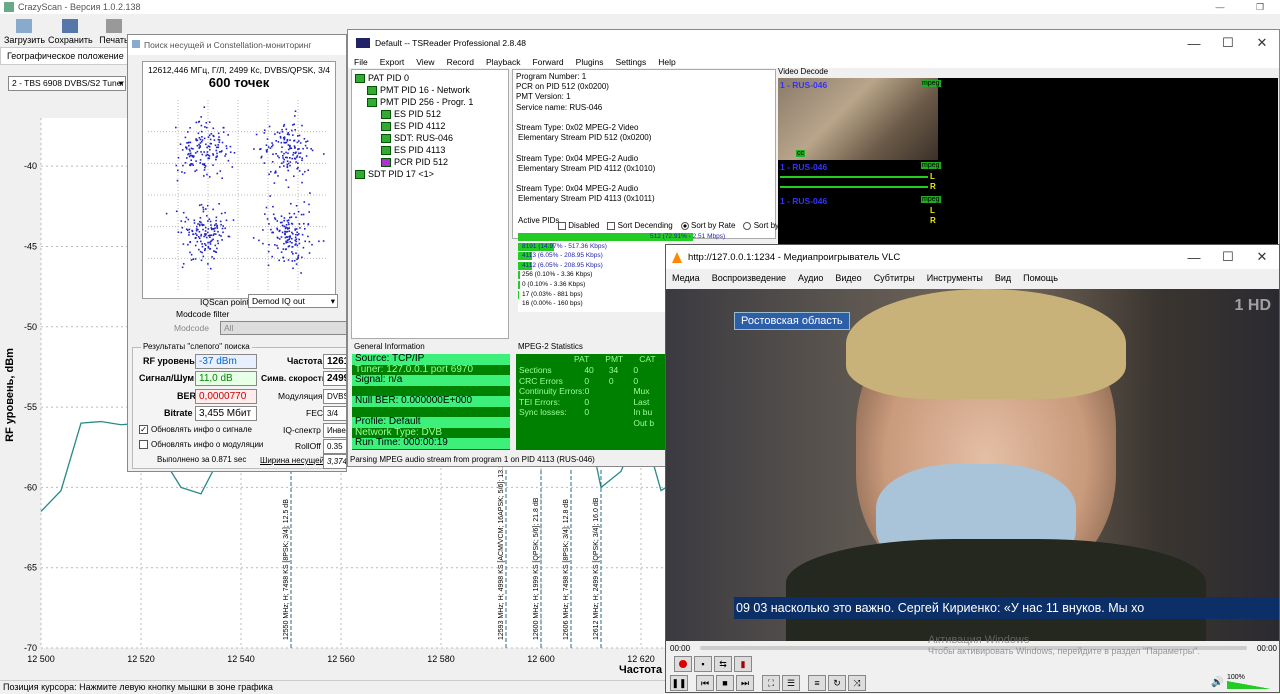 Image resolution: width=1280 pixels, height=694 pixels. What do you see at coordinates (460, 62) in the screenshot?
I see `menu-record: Record` at bounding box center [460, 62].